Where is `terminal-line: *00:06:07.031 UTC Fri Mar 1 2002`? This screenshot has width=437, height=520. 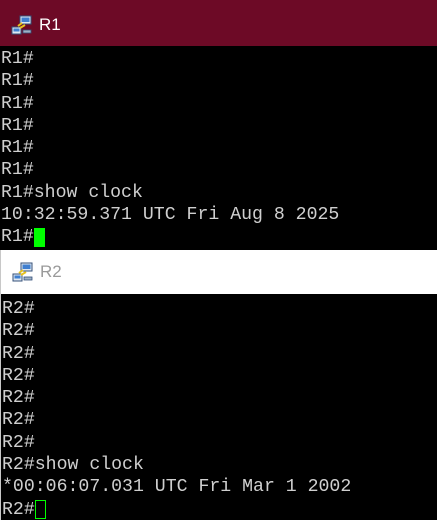 terminal-line: *00:06:07.031 UTC Fri Mar 1 2002 is located at coordinates (177, 487).